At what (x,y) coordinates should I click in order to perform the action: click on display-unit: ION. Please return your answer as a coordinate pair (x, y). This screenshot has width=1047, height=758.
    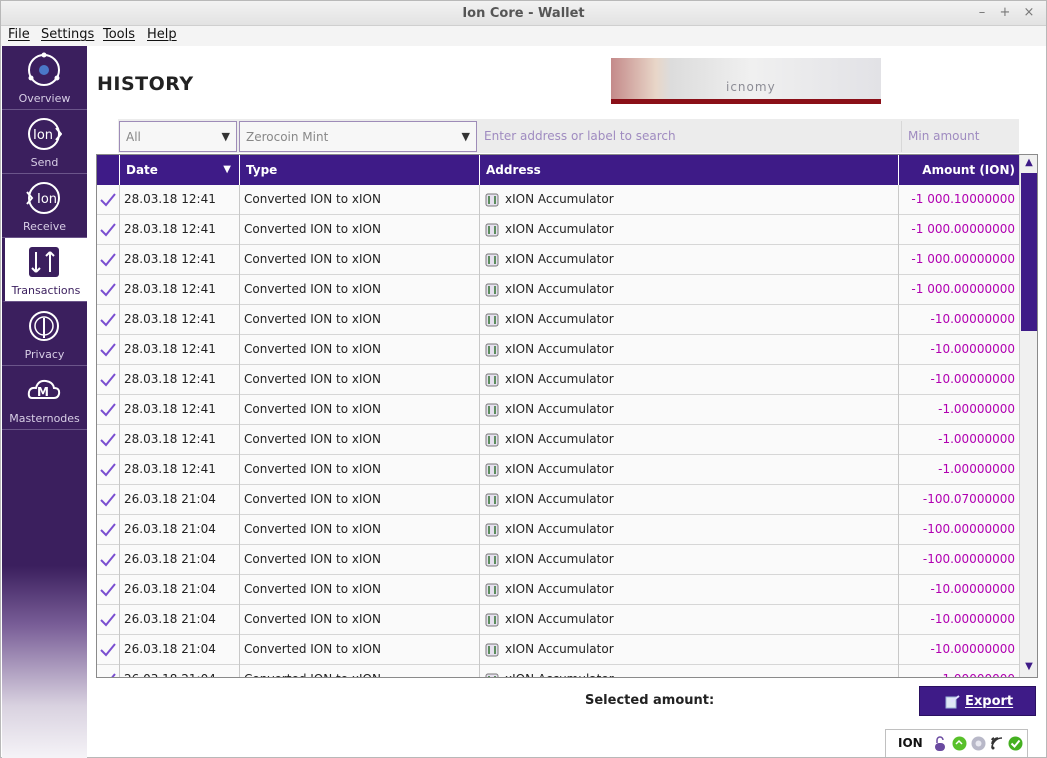
    Looking at the image, I should click on (910, 743).